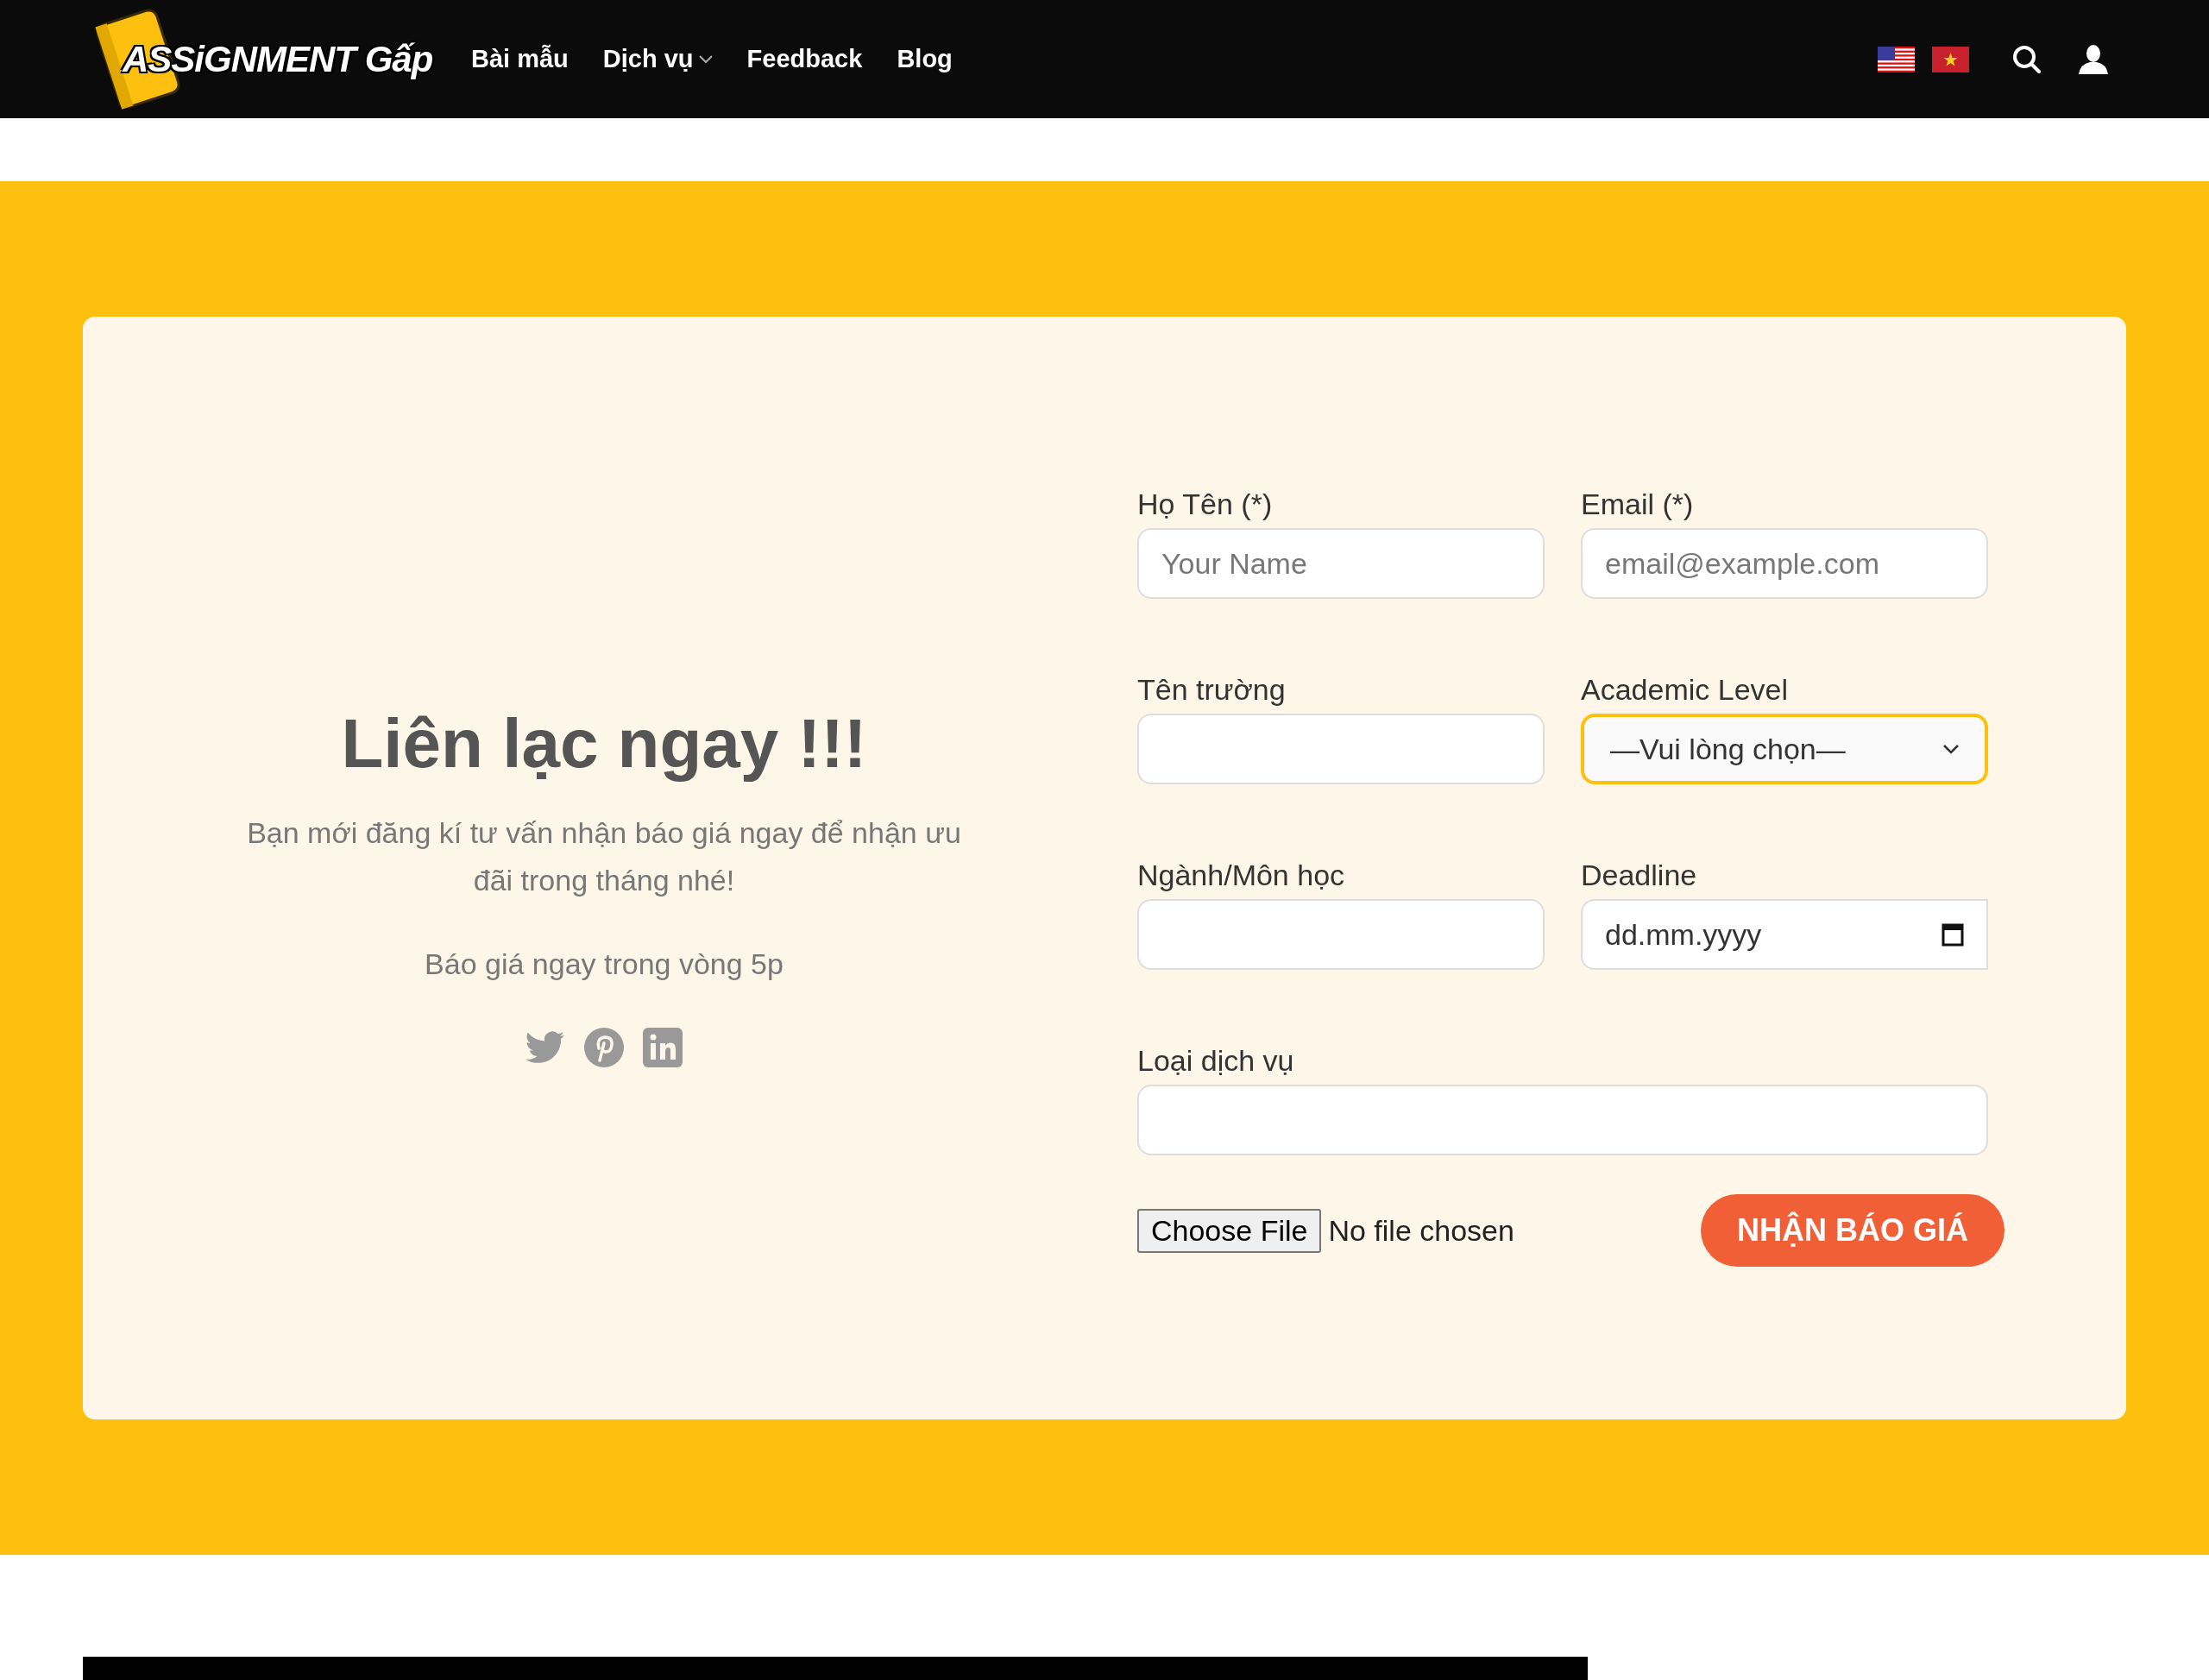  What do you see at coordinates (1205, 504) in the screenshot?
I see `field-label: Họ Tên (*)` at bounding box center [1205, 504].